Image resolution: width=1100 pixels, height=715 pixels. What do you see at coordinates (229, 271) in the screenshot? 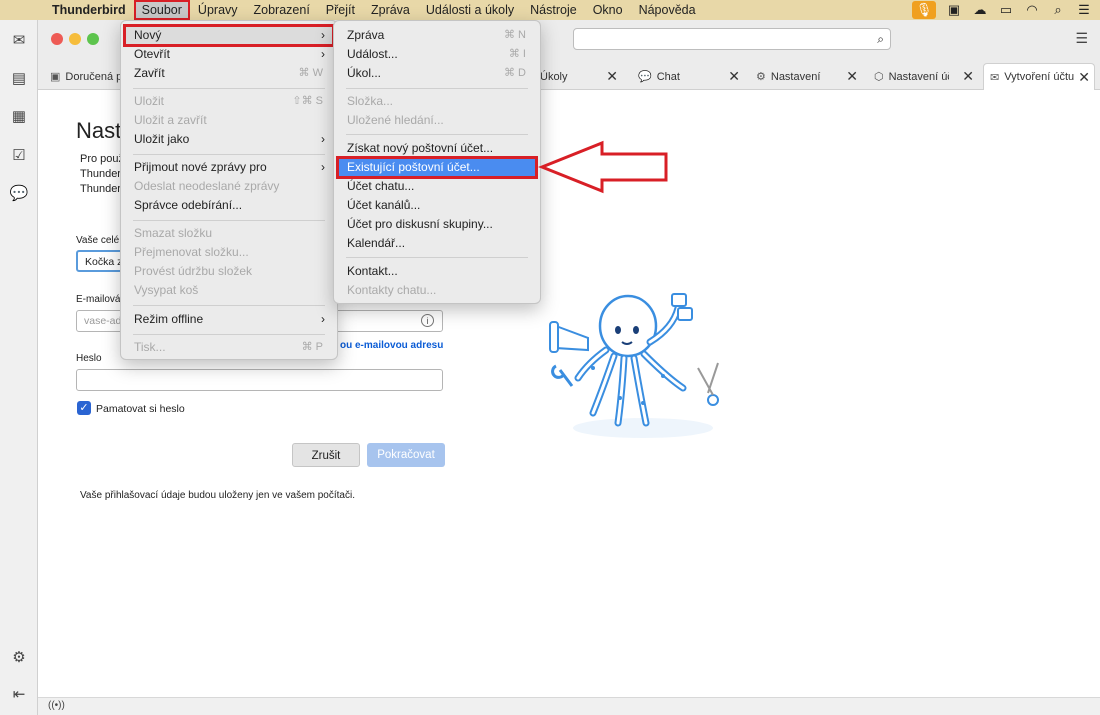
I see `menu-item-compact-folders: Provést údržbu složek` at bounding box center [229, 271].